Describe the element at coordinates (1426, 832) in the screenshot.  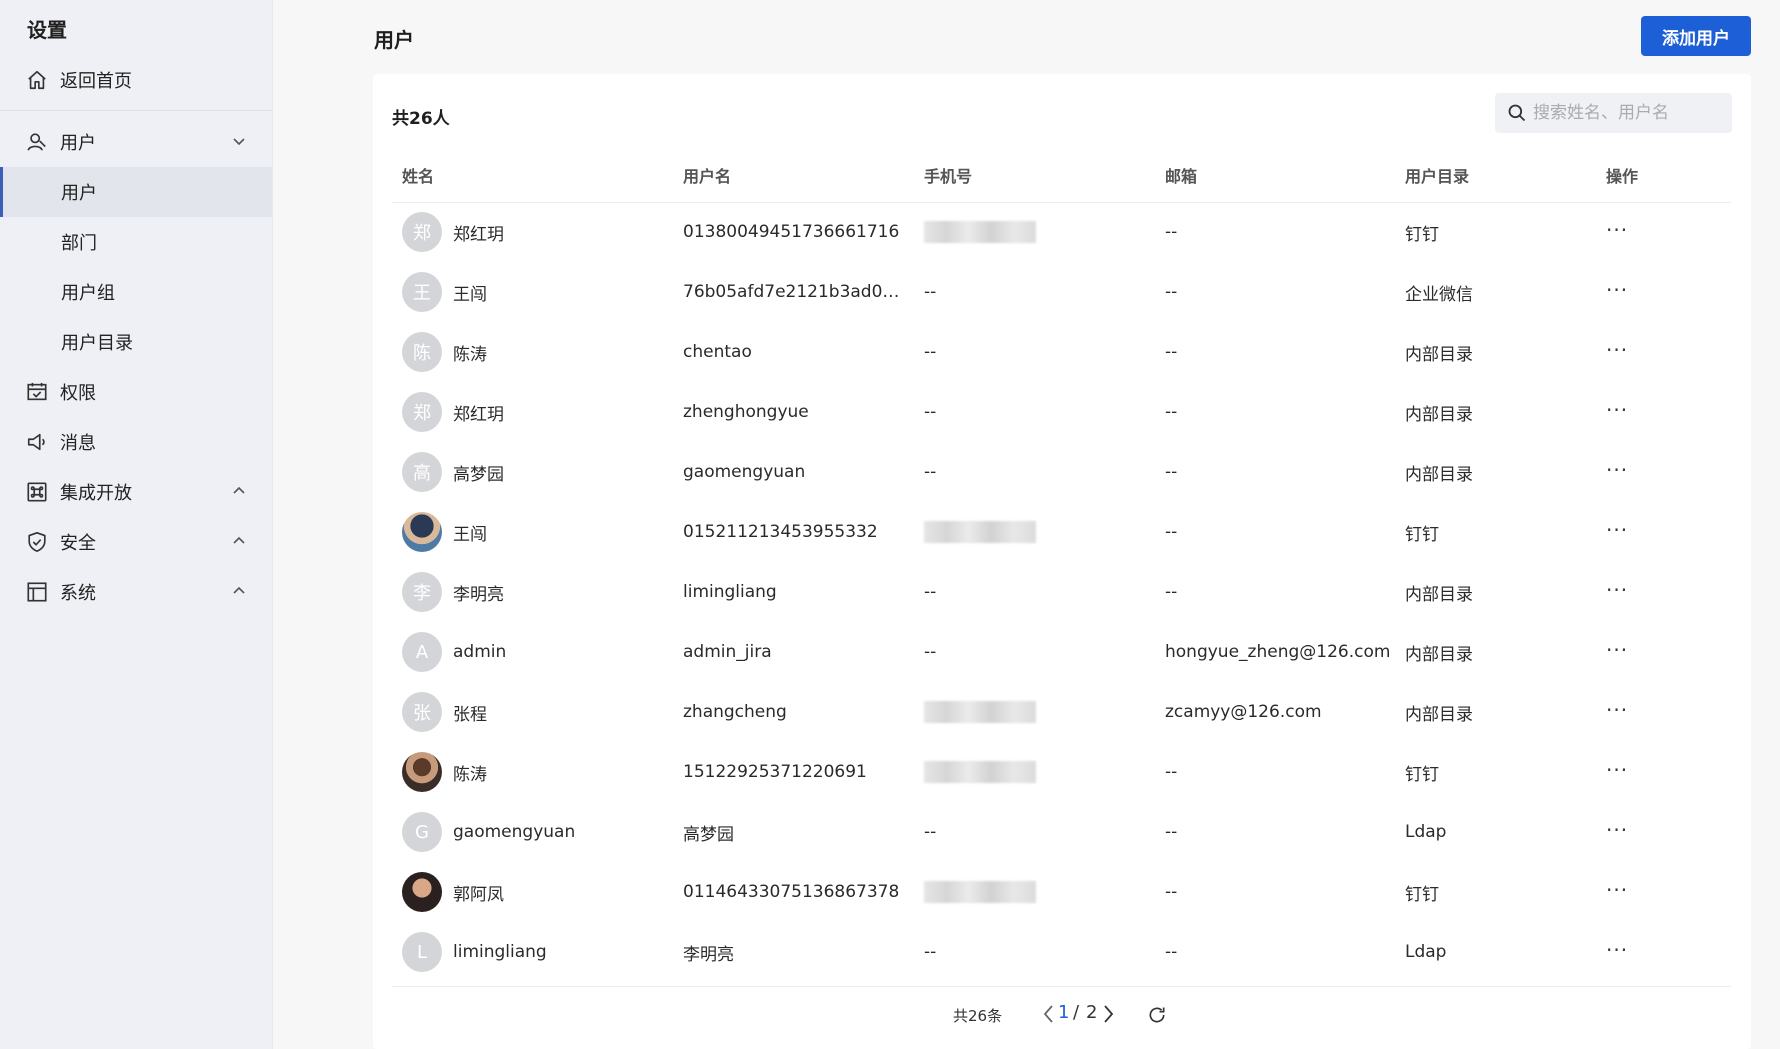
I see `user-directory: Ldap` at that location.